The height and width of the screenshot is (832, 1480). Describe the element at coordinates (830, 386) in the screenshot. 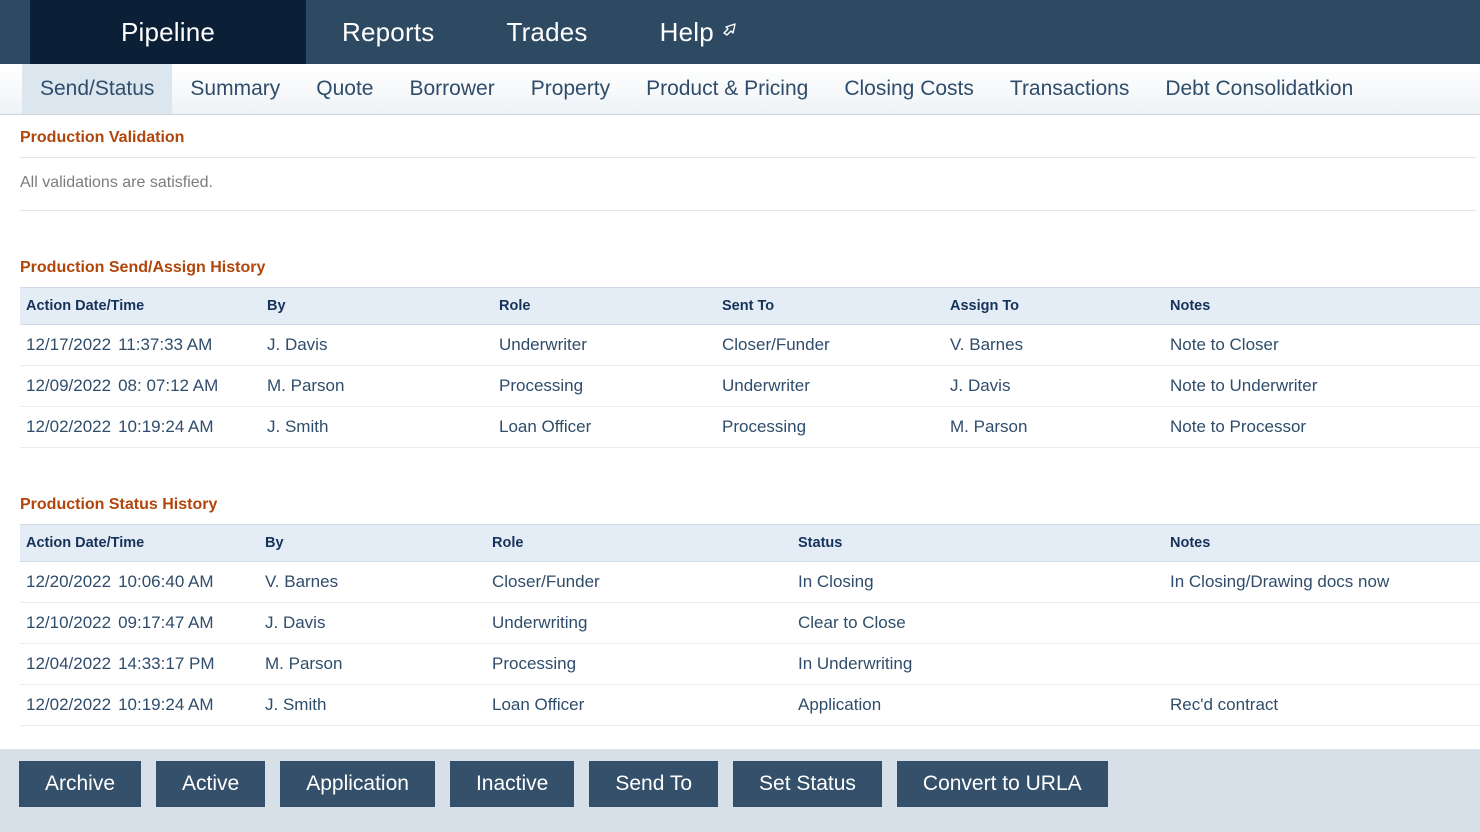

I see `cell-sent-to: Underwriter` at that location.